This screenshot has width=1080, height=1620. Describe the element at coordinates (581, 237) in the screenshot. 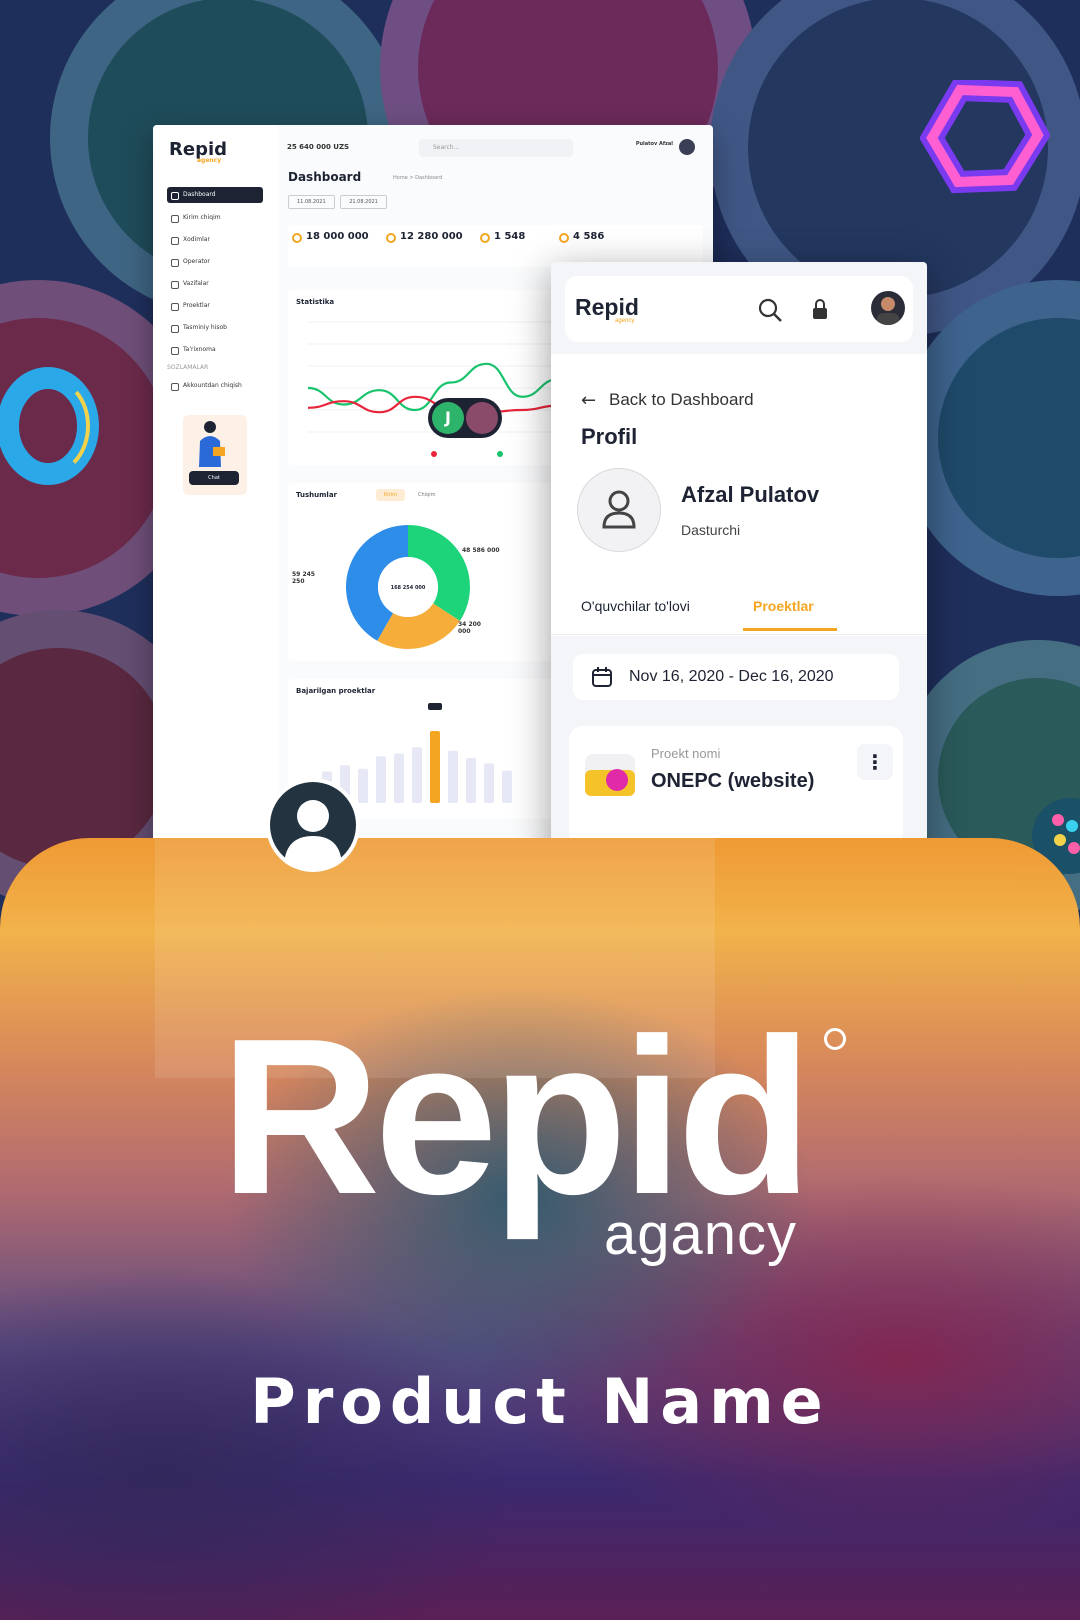

I see `stat-value: 4 586` at that location.